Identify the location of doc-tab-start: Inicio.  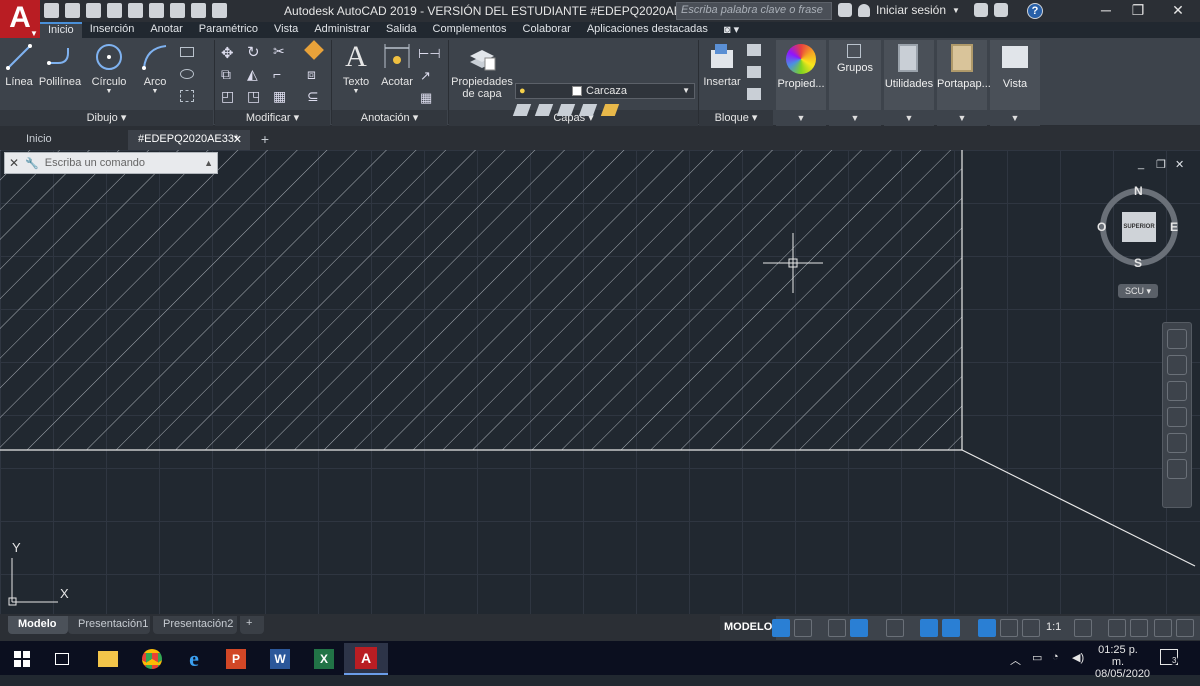
(71, 140).